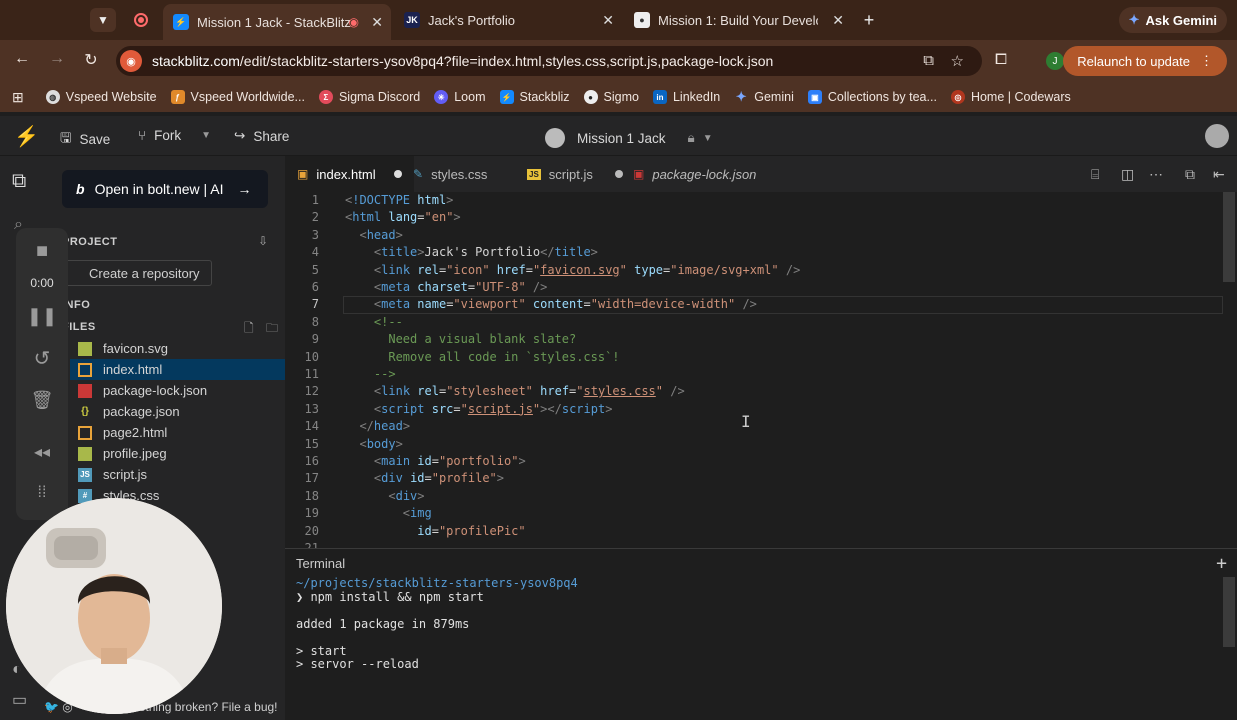  What do you see at coordinates (1190, 174) in the screenshot?
I see `open-preview-icon: ⧉` at bounding box center [1190, 174].